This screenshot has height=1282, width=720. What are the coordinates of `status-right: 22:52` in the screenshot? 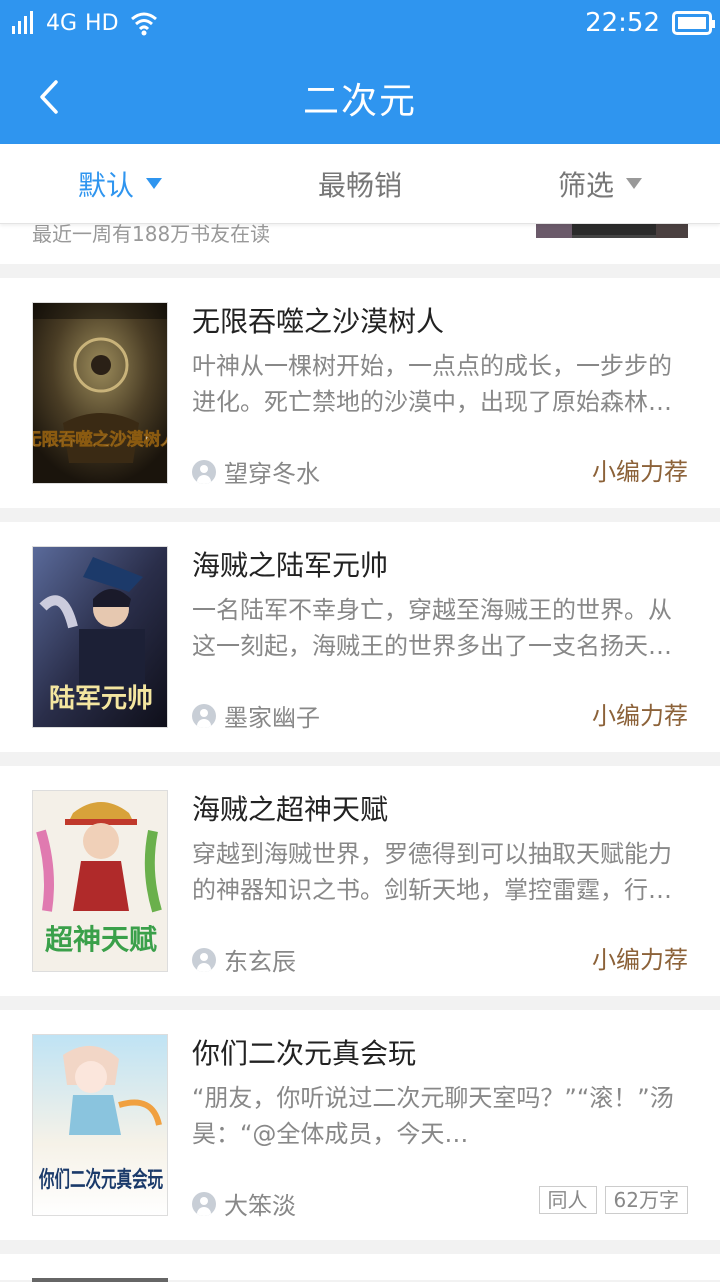 It's located at (646, 23).